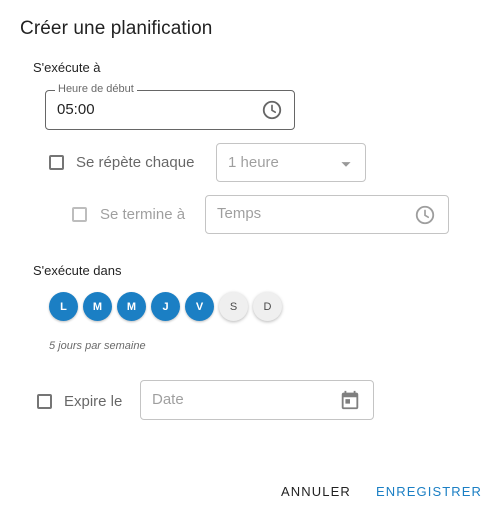  What do you see at coordinates (350, 400) in the screenshot?
I see `calendar-icon` at bounding box center [350, 400].